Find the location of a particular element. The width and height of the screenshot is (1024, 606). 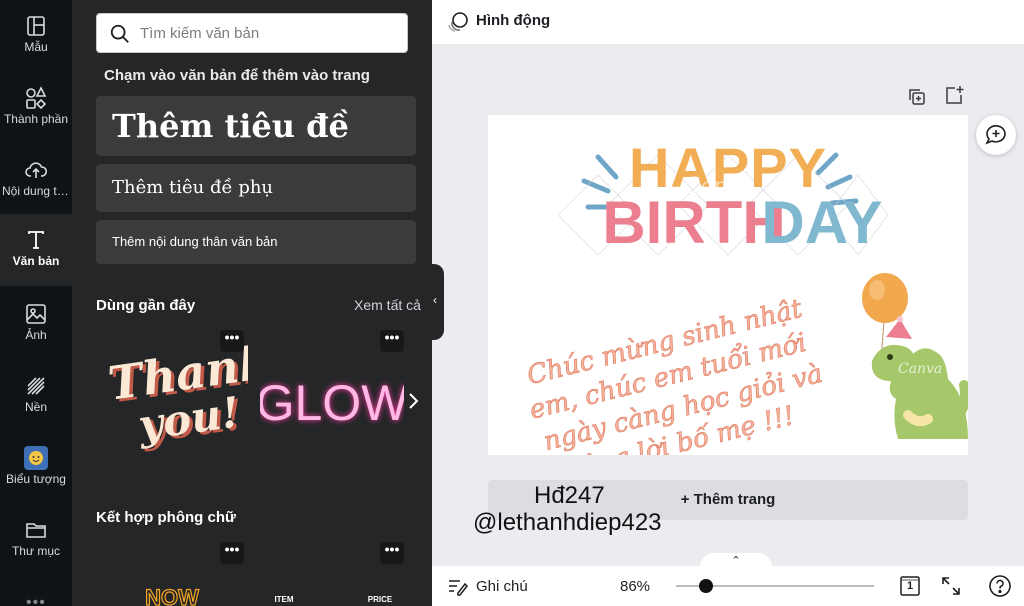

rail-item-elements: Thành phần is located at coordinates (36, 108).